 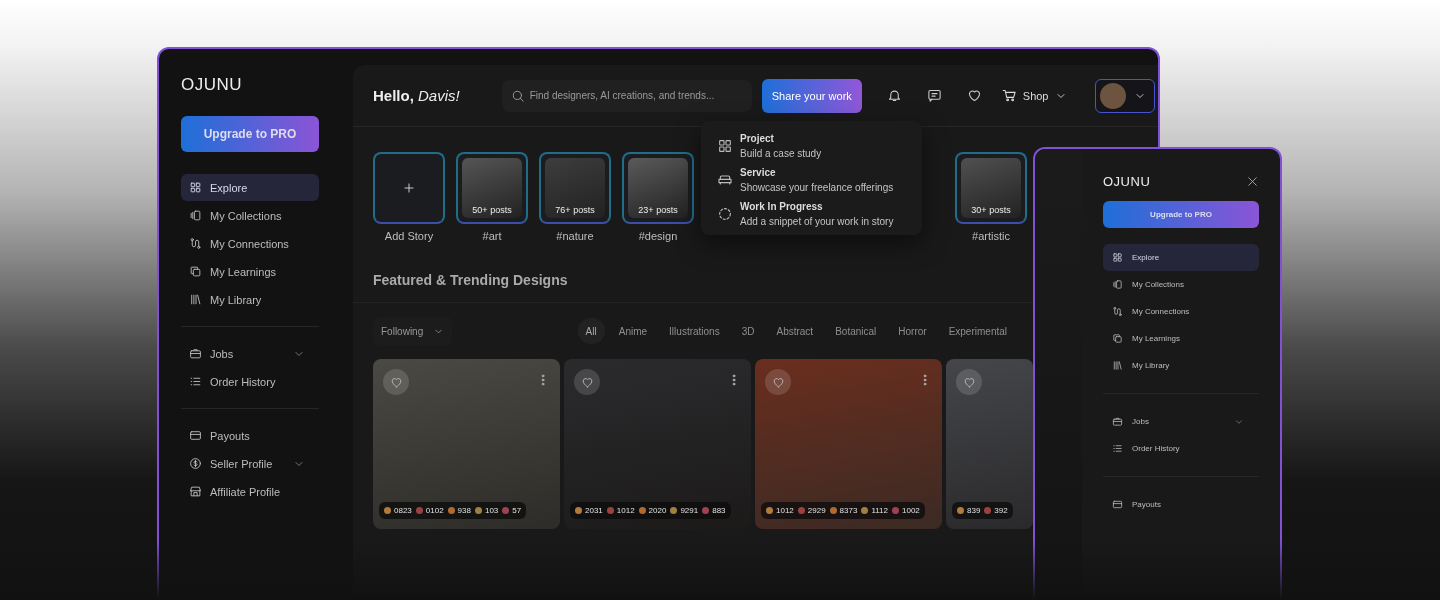 What do you see at coordinates (416, 95) in the screenshot?
I see `greeting: Hello, Davis!` at bounding box center [416, 95].